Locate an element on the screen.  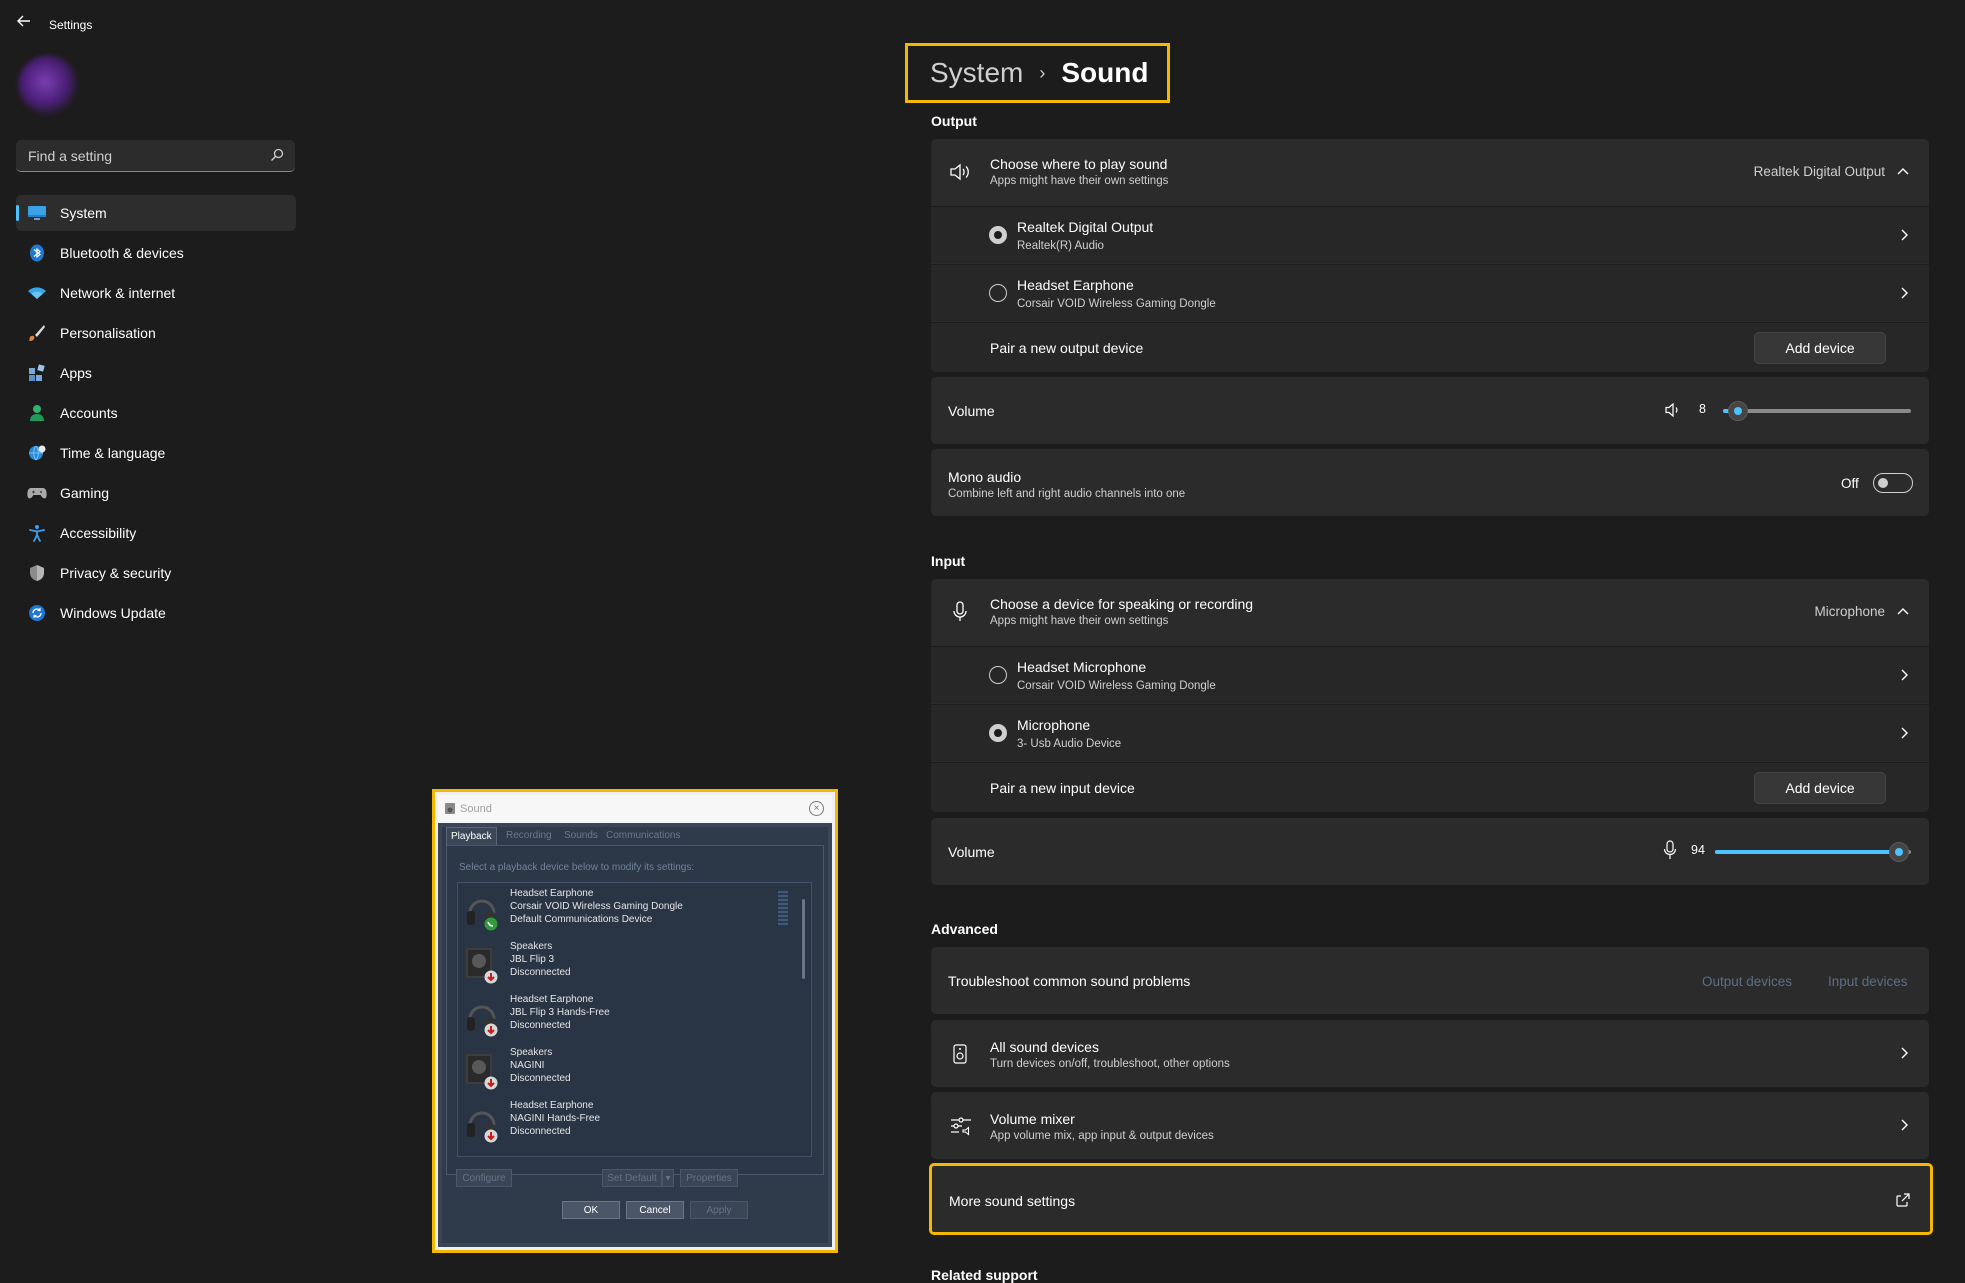
speaker-low-icon is located at coordinates (1673, 410).